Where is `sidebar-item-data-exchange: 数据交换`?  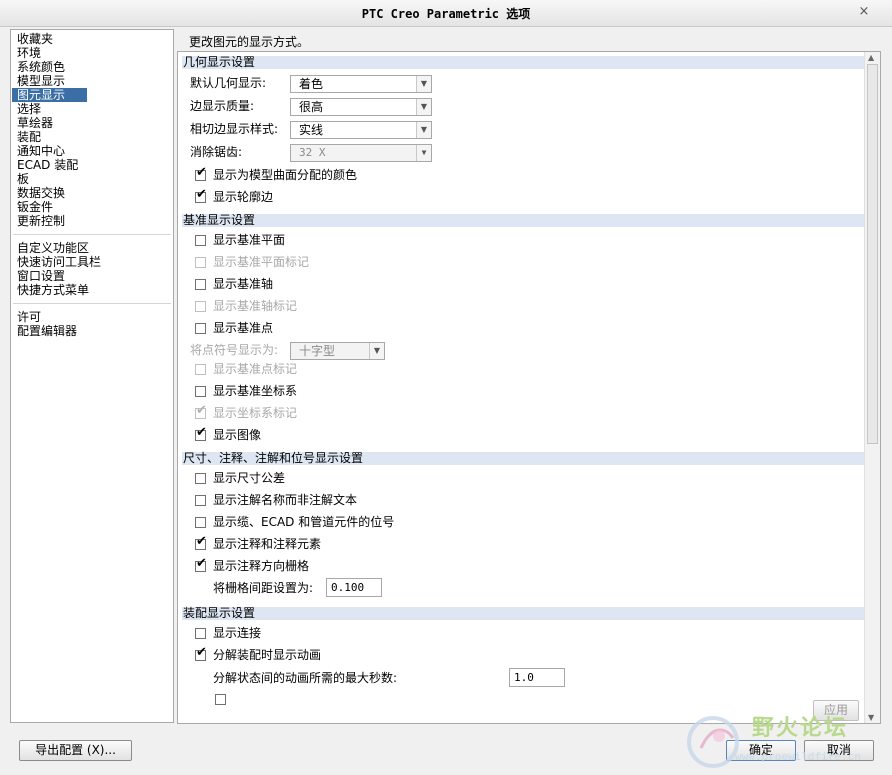 sidebar-item-data-exchange: 数据交换 is located at coordinates (92, 193).